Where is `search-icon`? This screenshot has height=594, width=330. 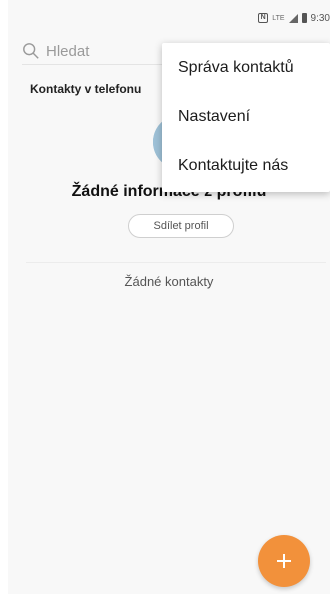 search-icon is located at coordinates (31, 51).